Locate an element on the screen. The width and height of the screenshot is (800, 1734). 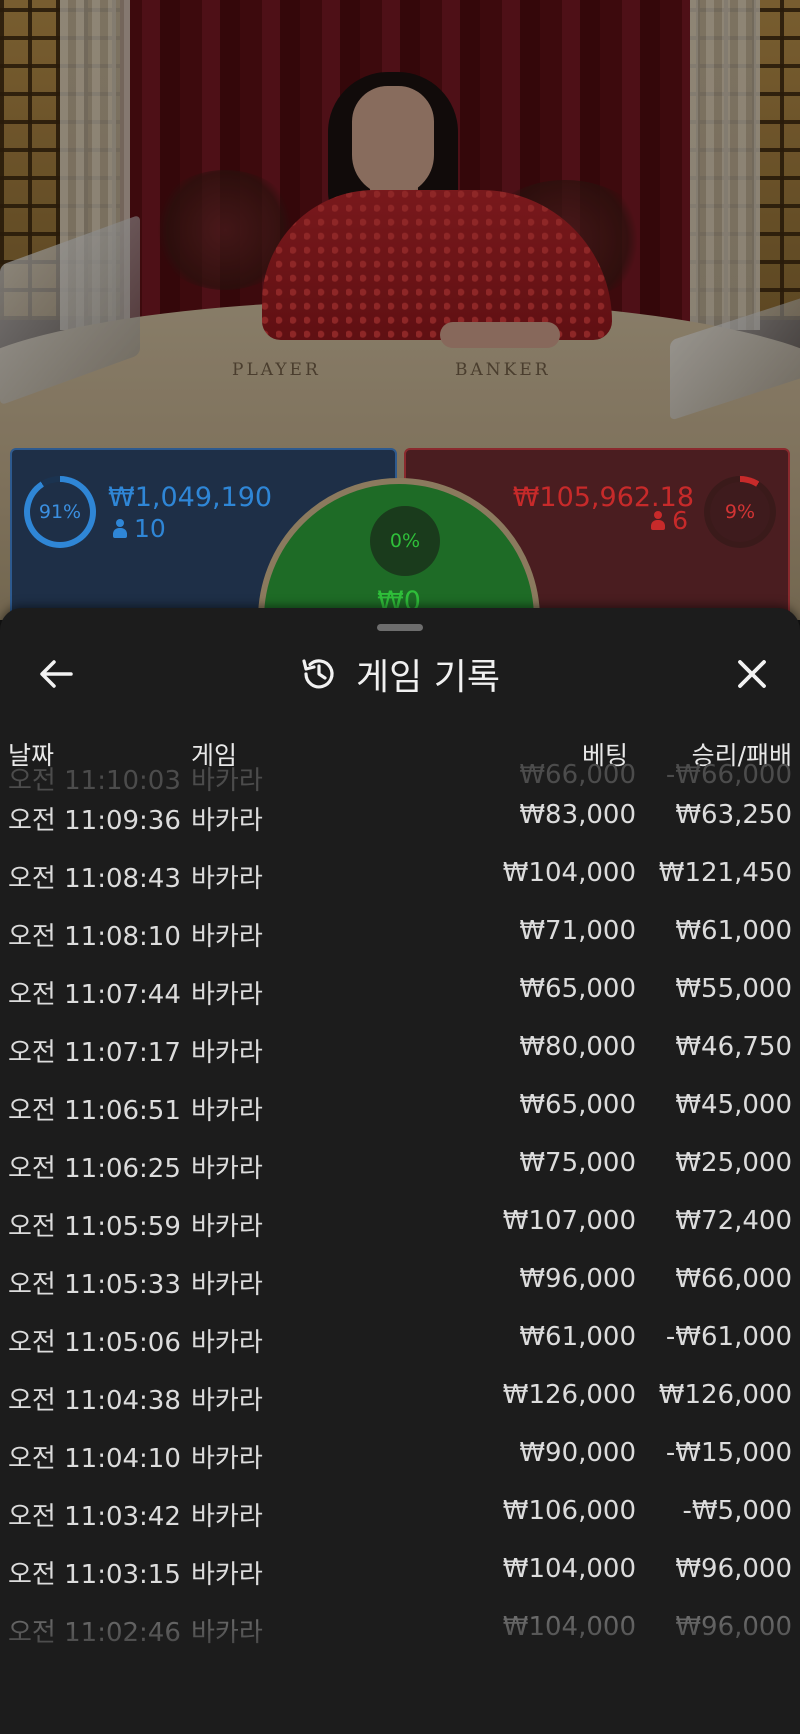
banker-bettor-count-value: 6 is located at coordinates (680, 520).